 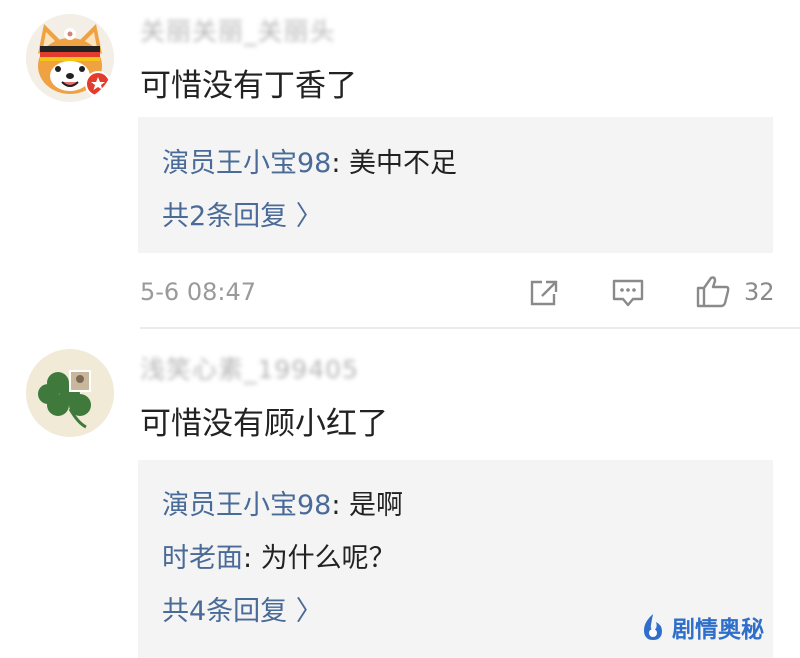 What do you see at coordinates (242, 213) in the screenshot?
I see `more-replies-link: 共2条回复 〉` at bounding box center [242, 213].